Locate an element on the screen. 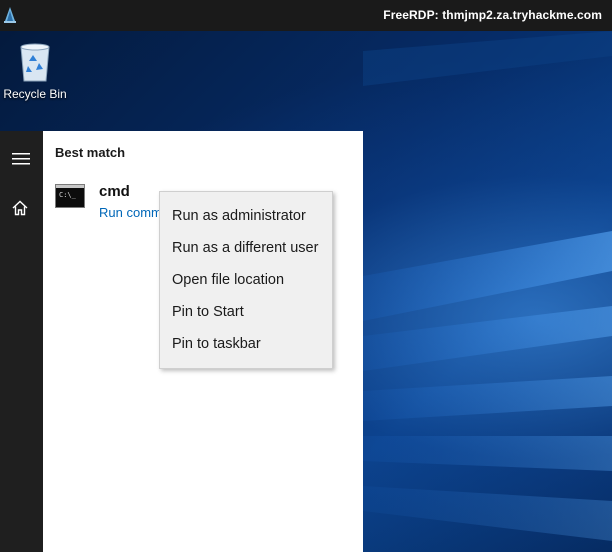 Image resolution: width=612 pixels, height=552 pixels. home-icon is located at coordinates (20, 208).